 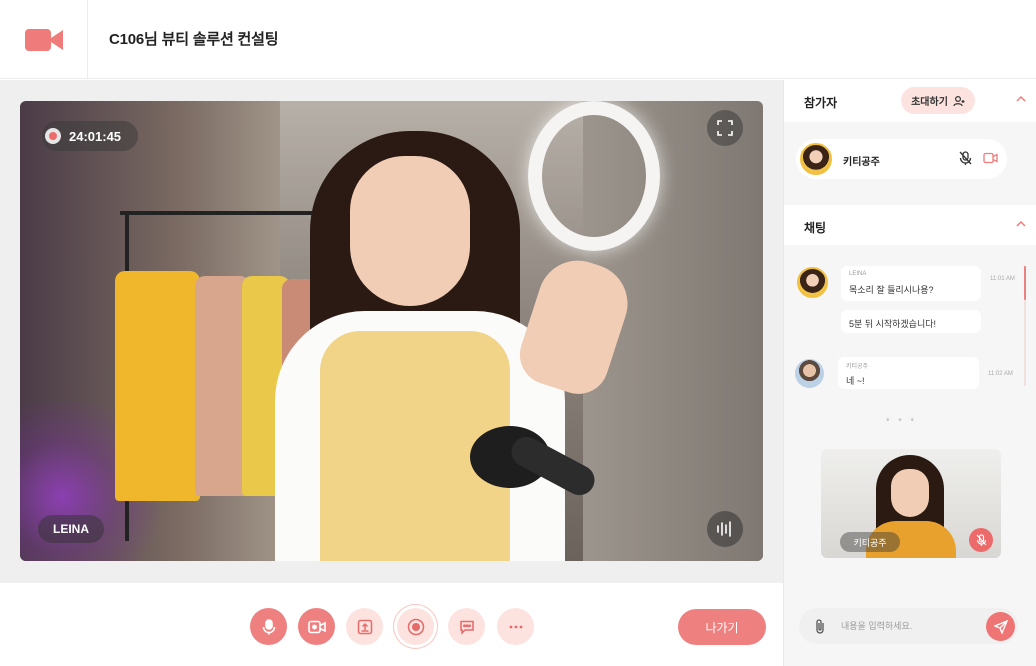 What do you see at coordinates (157, 386) in the screenshot?
I see `dress` at bounding box center [157, 386].